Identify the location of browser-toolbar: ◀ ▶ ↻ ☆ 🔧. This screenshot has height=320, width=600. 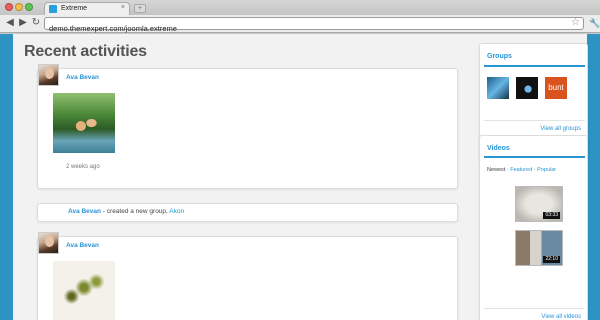
(300, 24).